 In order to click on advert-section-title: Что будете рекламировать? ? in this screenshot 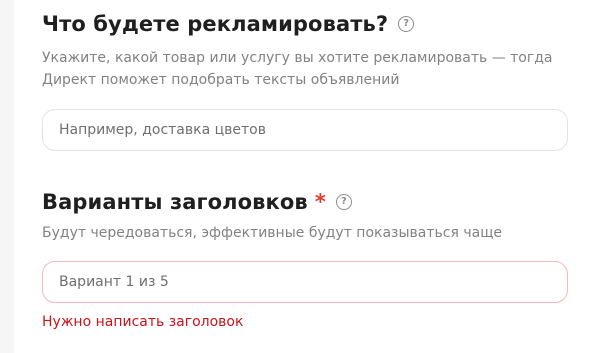, I will do `click(228, 24)`.